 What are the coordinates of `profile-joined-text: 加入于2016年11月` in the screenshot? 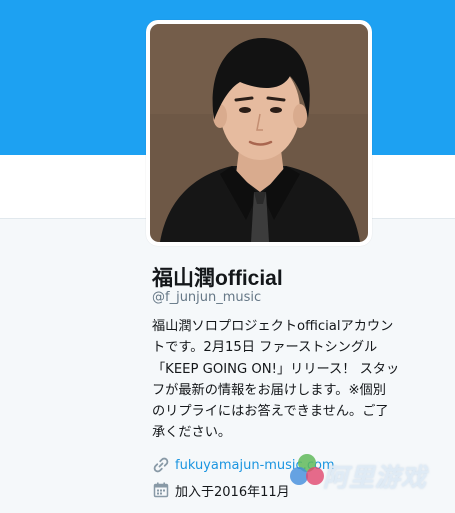 It's located at (232, 492).